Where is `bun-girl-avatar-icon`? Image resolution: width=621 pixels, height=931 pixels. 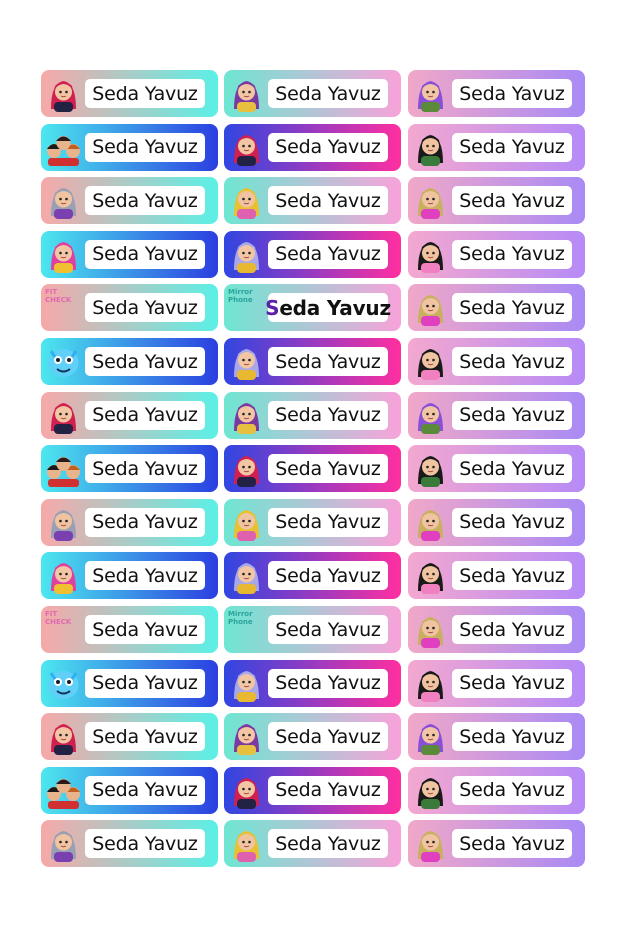
bun-girl-avatar-icon is located at coordinates (246, 415).